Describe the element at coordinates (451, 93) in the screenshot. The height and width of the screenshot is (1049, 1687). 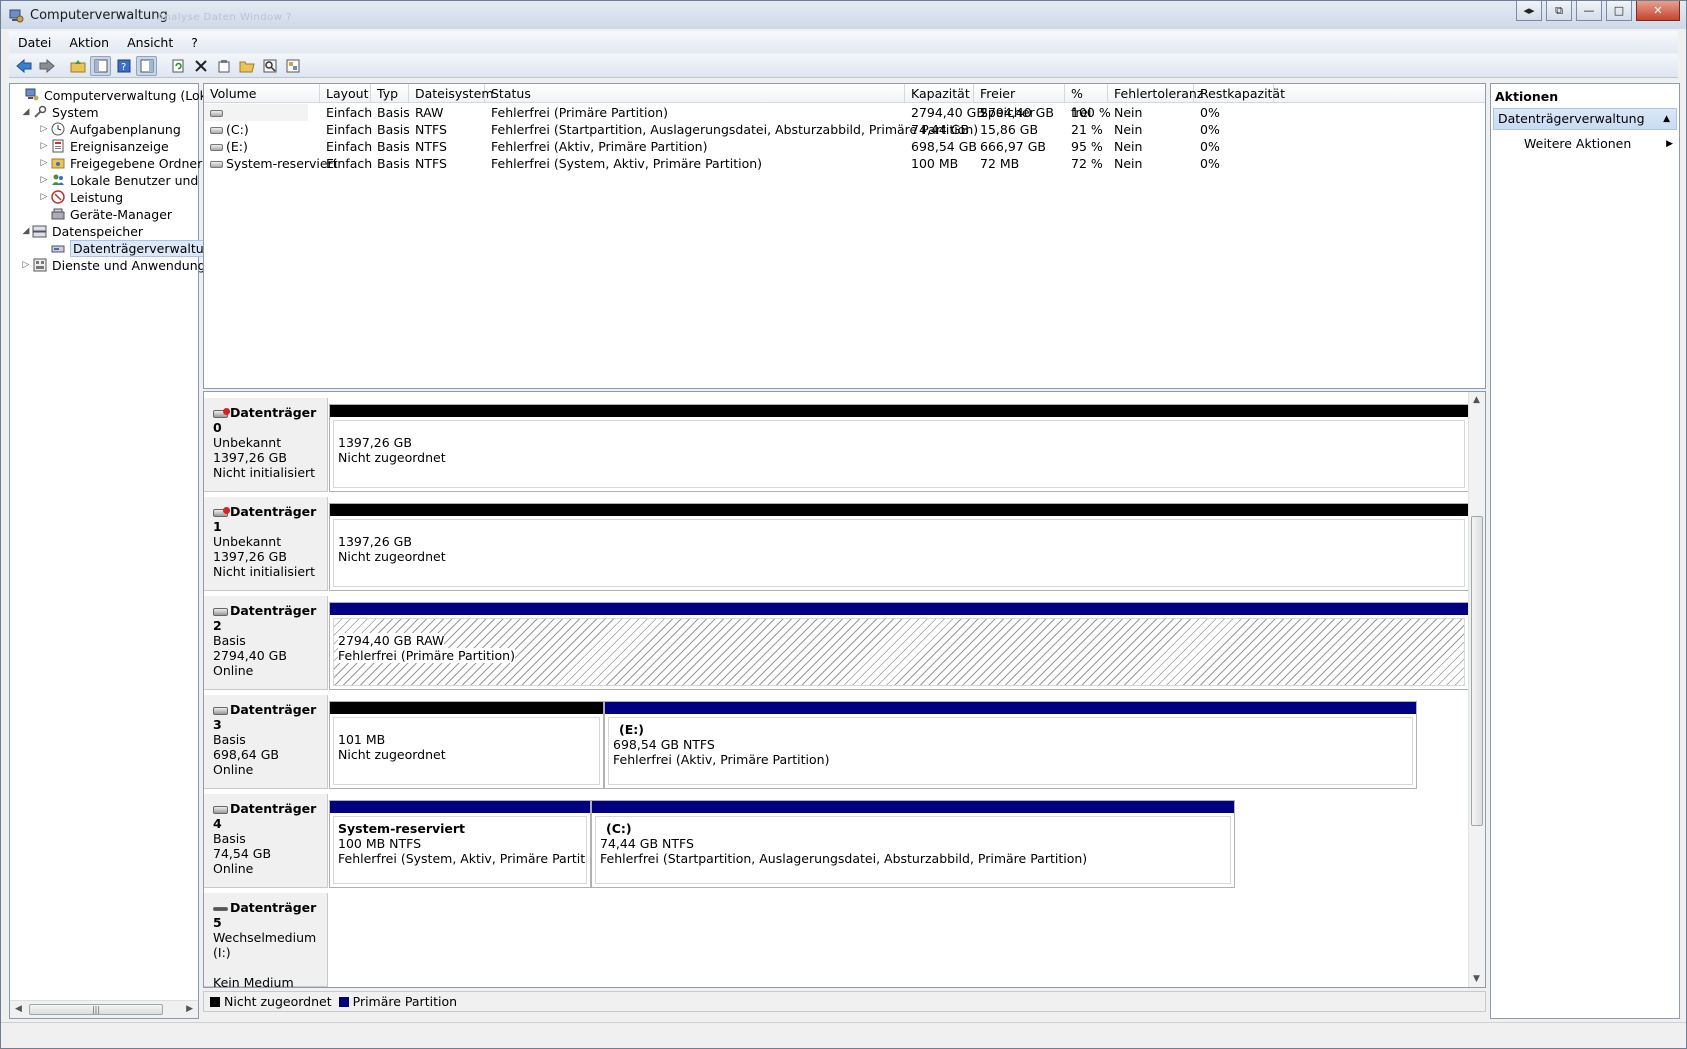
I see `column-header-filesystem: Dateisystem` at that location.